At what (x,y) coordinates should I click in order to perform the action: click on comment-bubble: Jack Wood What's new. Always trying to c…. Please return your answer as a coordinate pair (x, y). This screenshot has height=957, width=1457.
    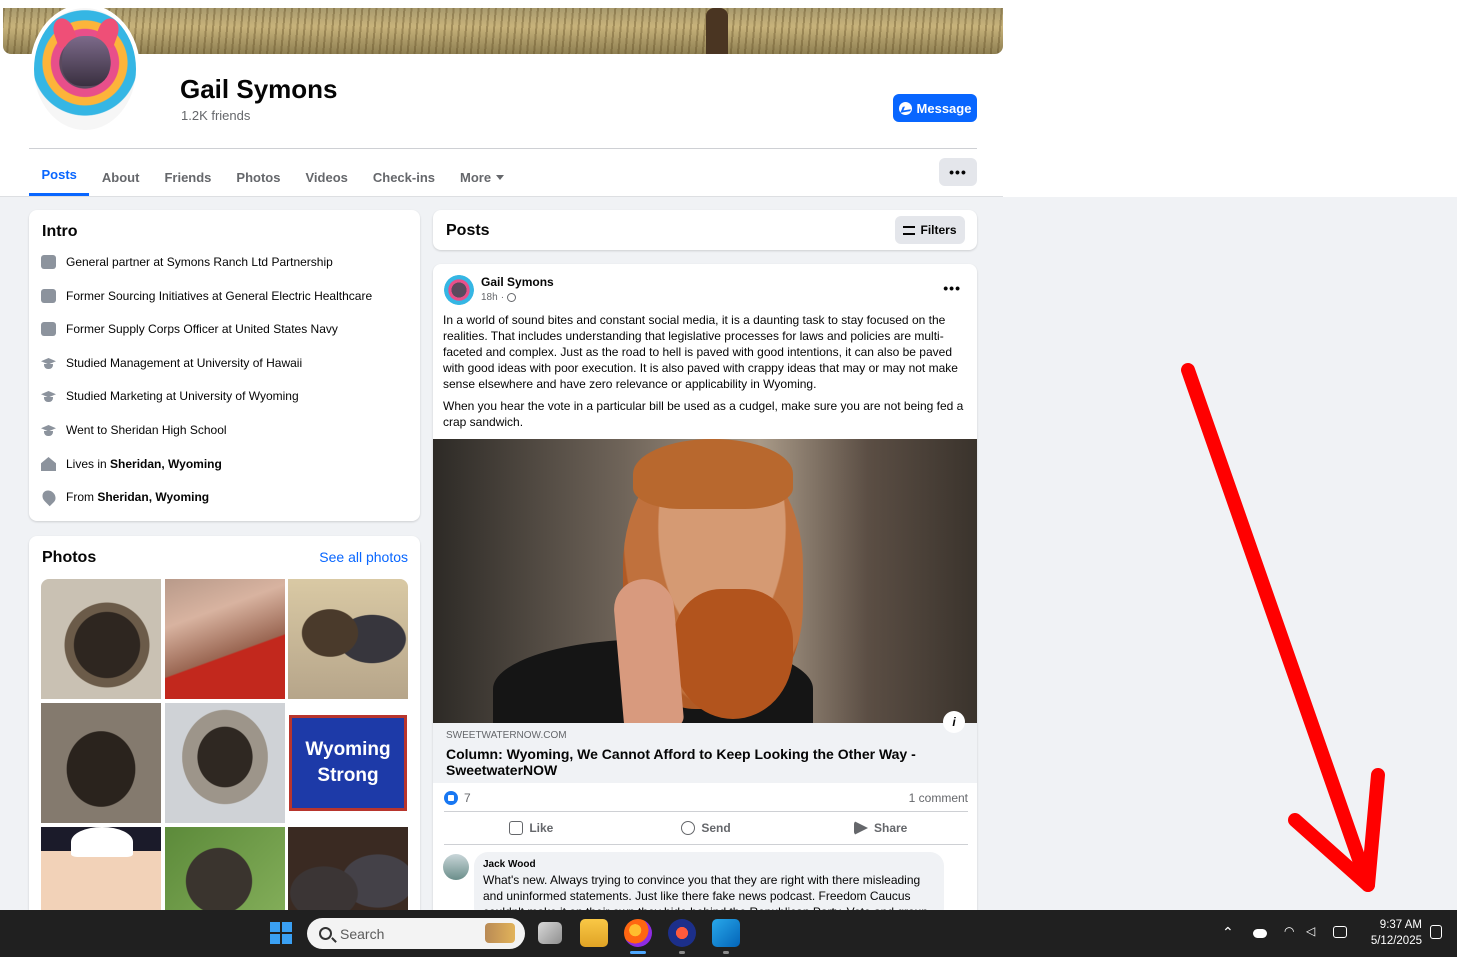
    Looking at the image, I should click on (709, 883).